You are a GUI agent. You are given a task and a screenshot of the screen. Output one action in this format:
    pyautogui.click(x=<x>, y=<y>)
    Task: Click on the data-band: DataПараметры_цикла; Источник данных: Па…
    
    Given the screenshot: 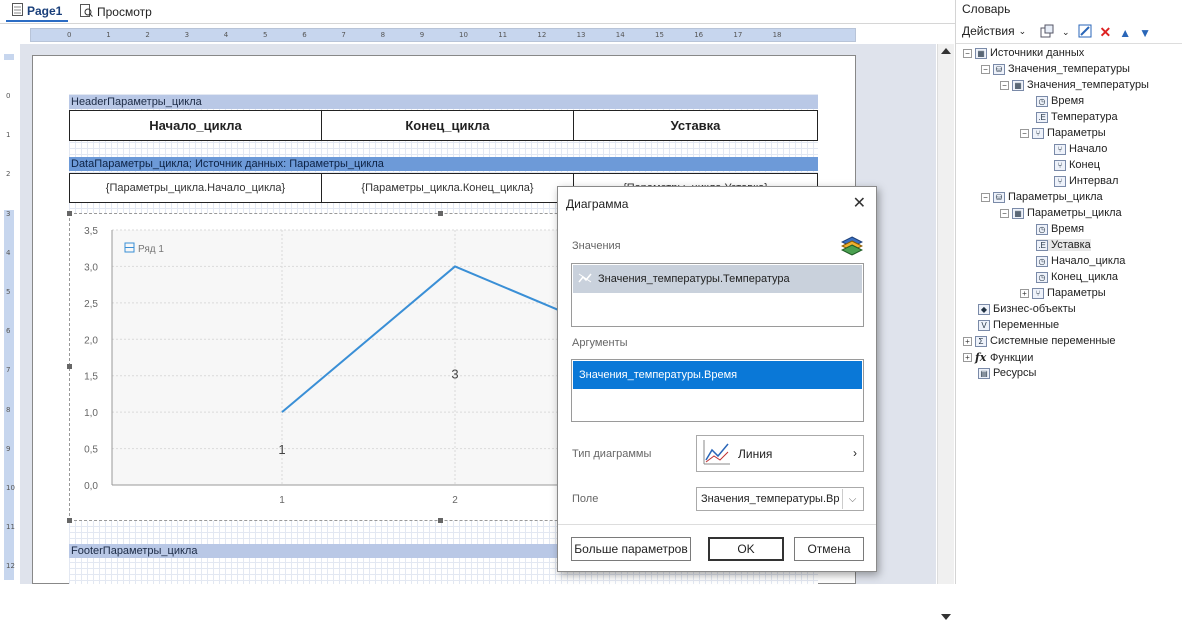 What is the action you would take?
    pyautogui.click(x=443, y=164)
    